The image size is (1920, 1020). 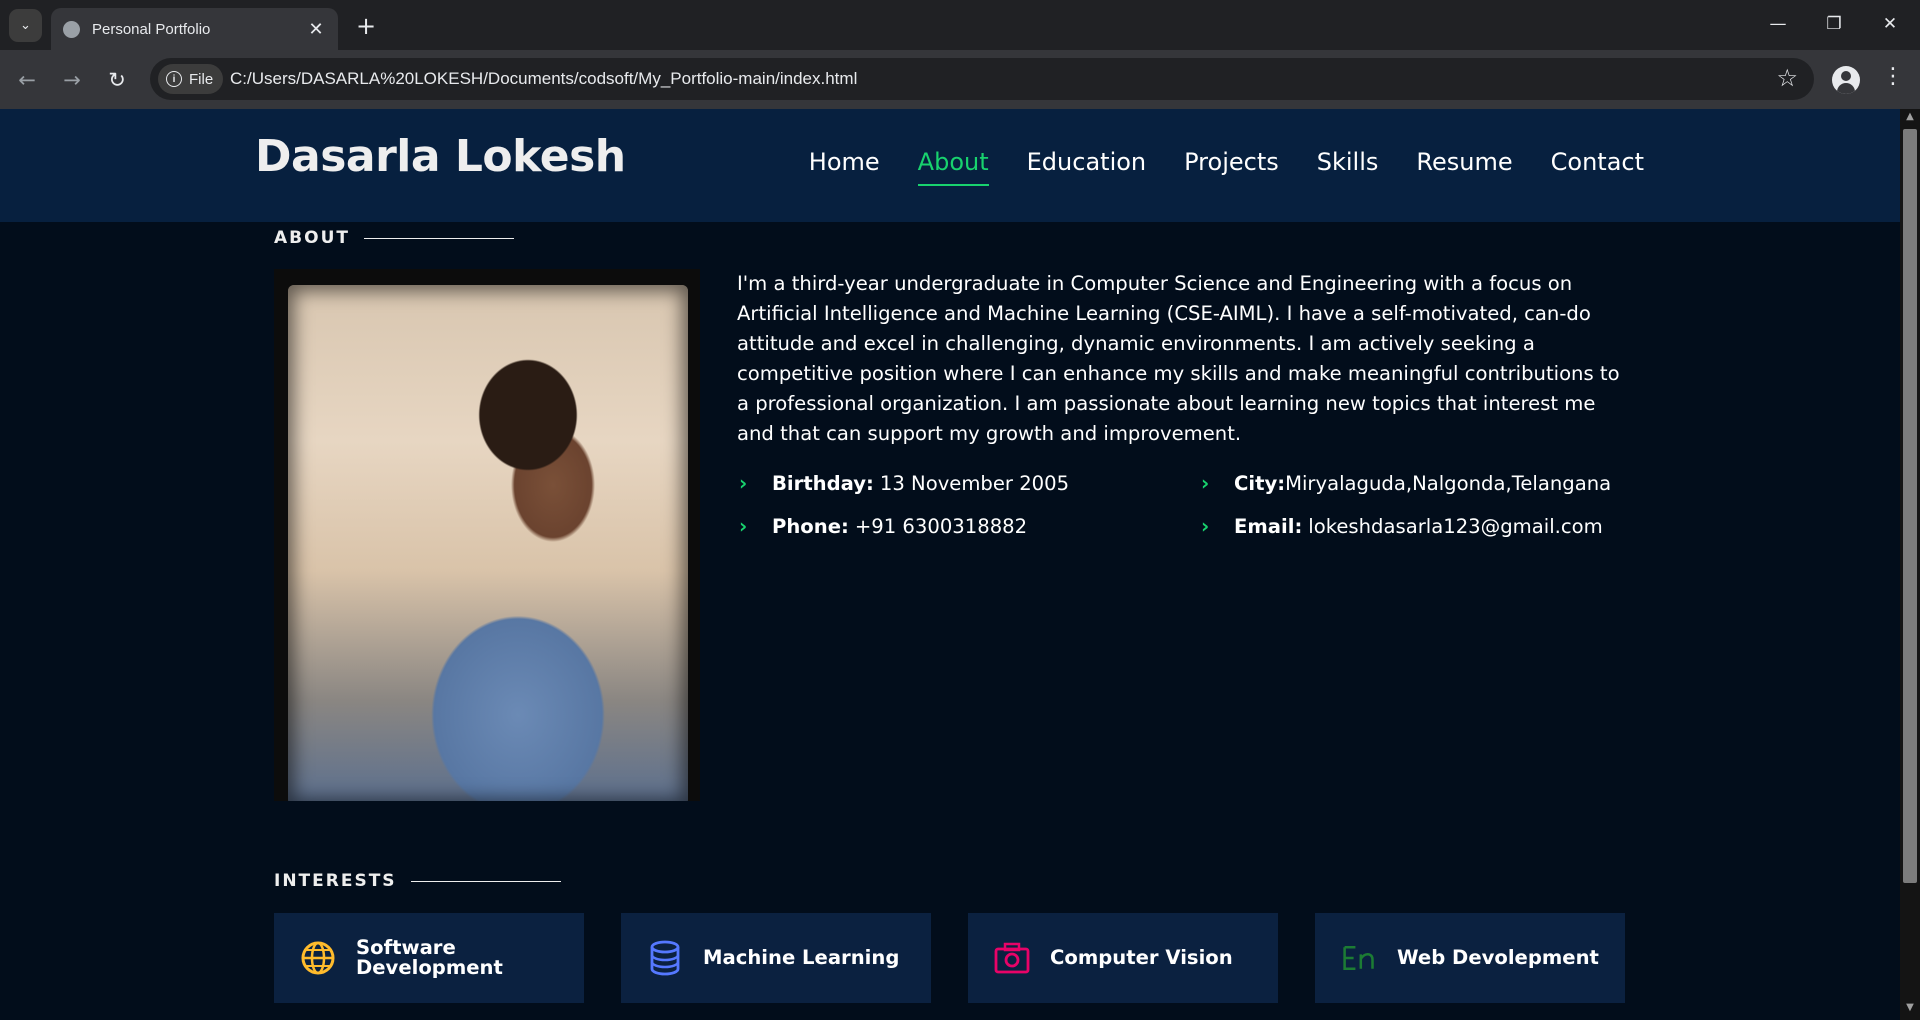 I want to click on scroll-up-icon: ▲, so click(x=1910, y=119).